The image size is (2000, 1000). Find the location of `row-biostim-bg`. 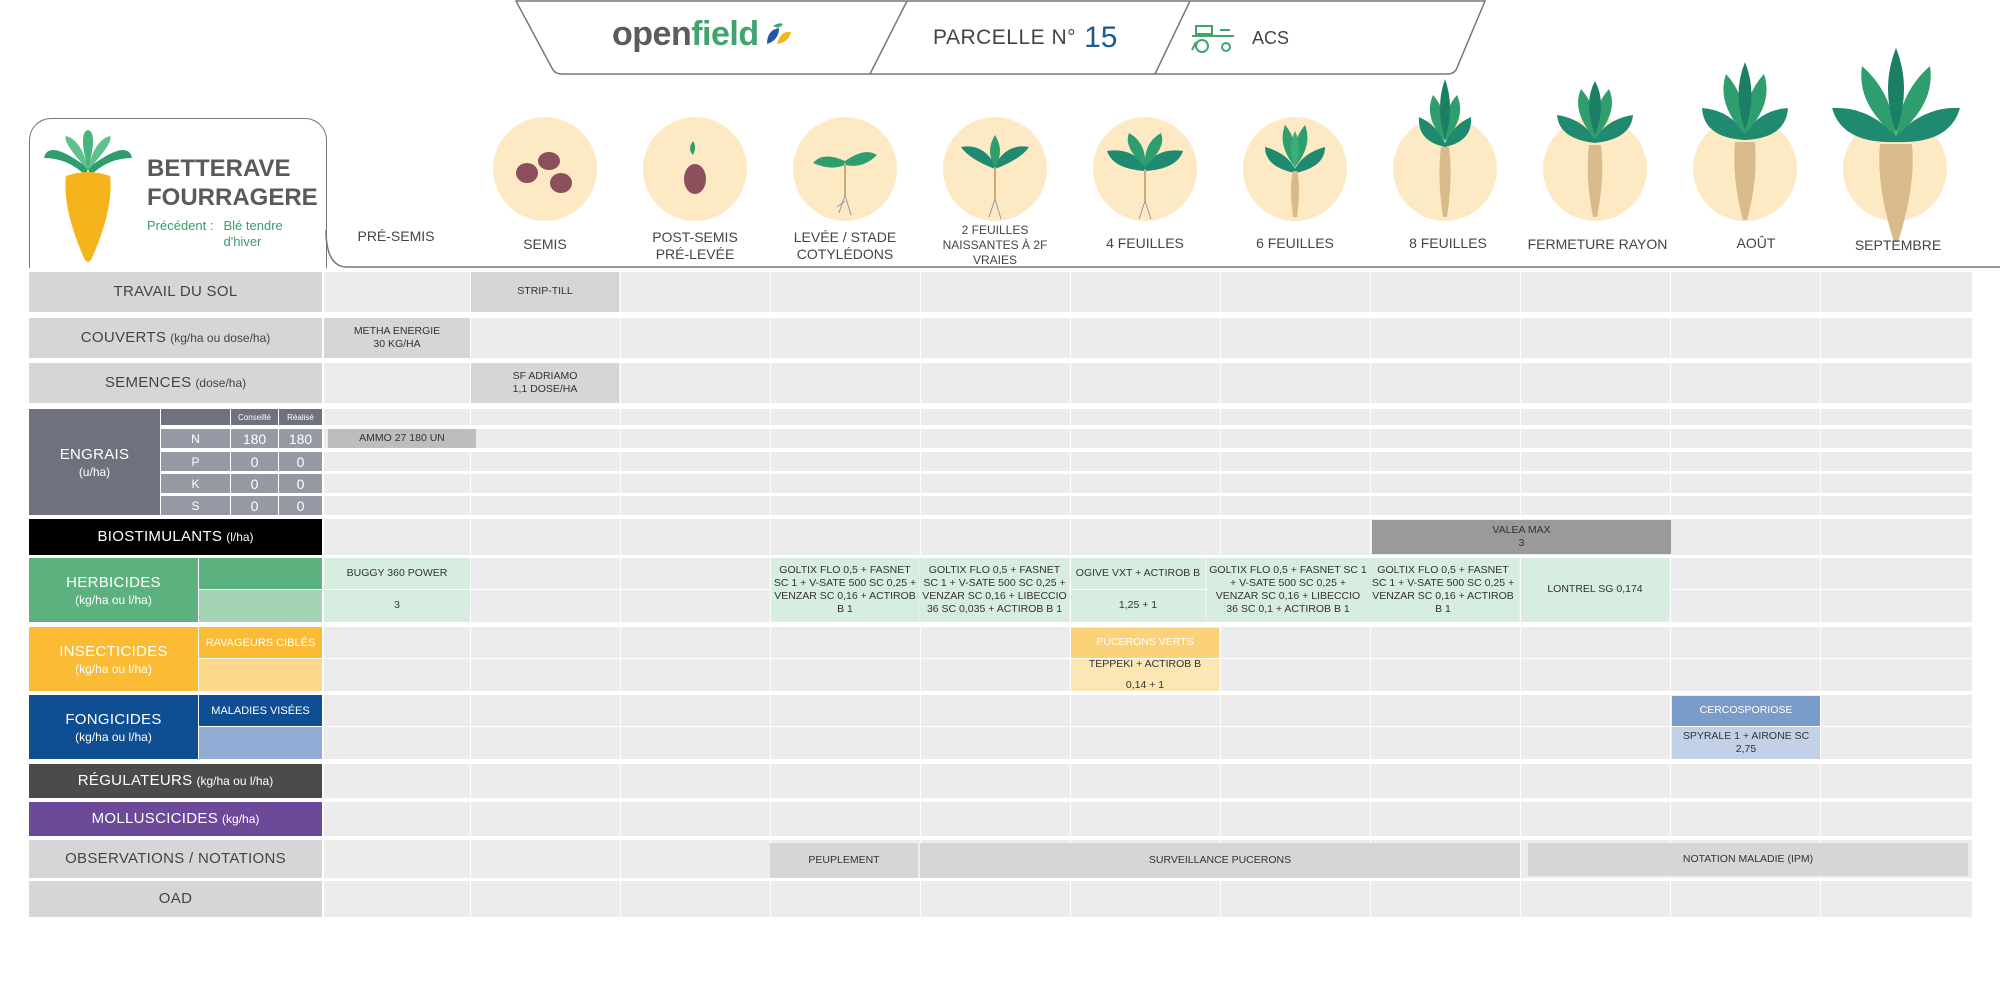

row-biostim-bg is located at coordinates (1148, 537).